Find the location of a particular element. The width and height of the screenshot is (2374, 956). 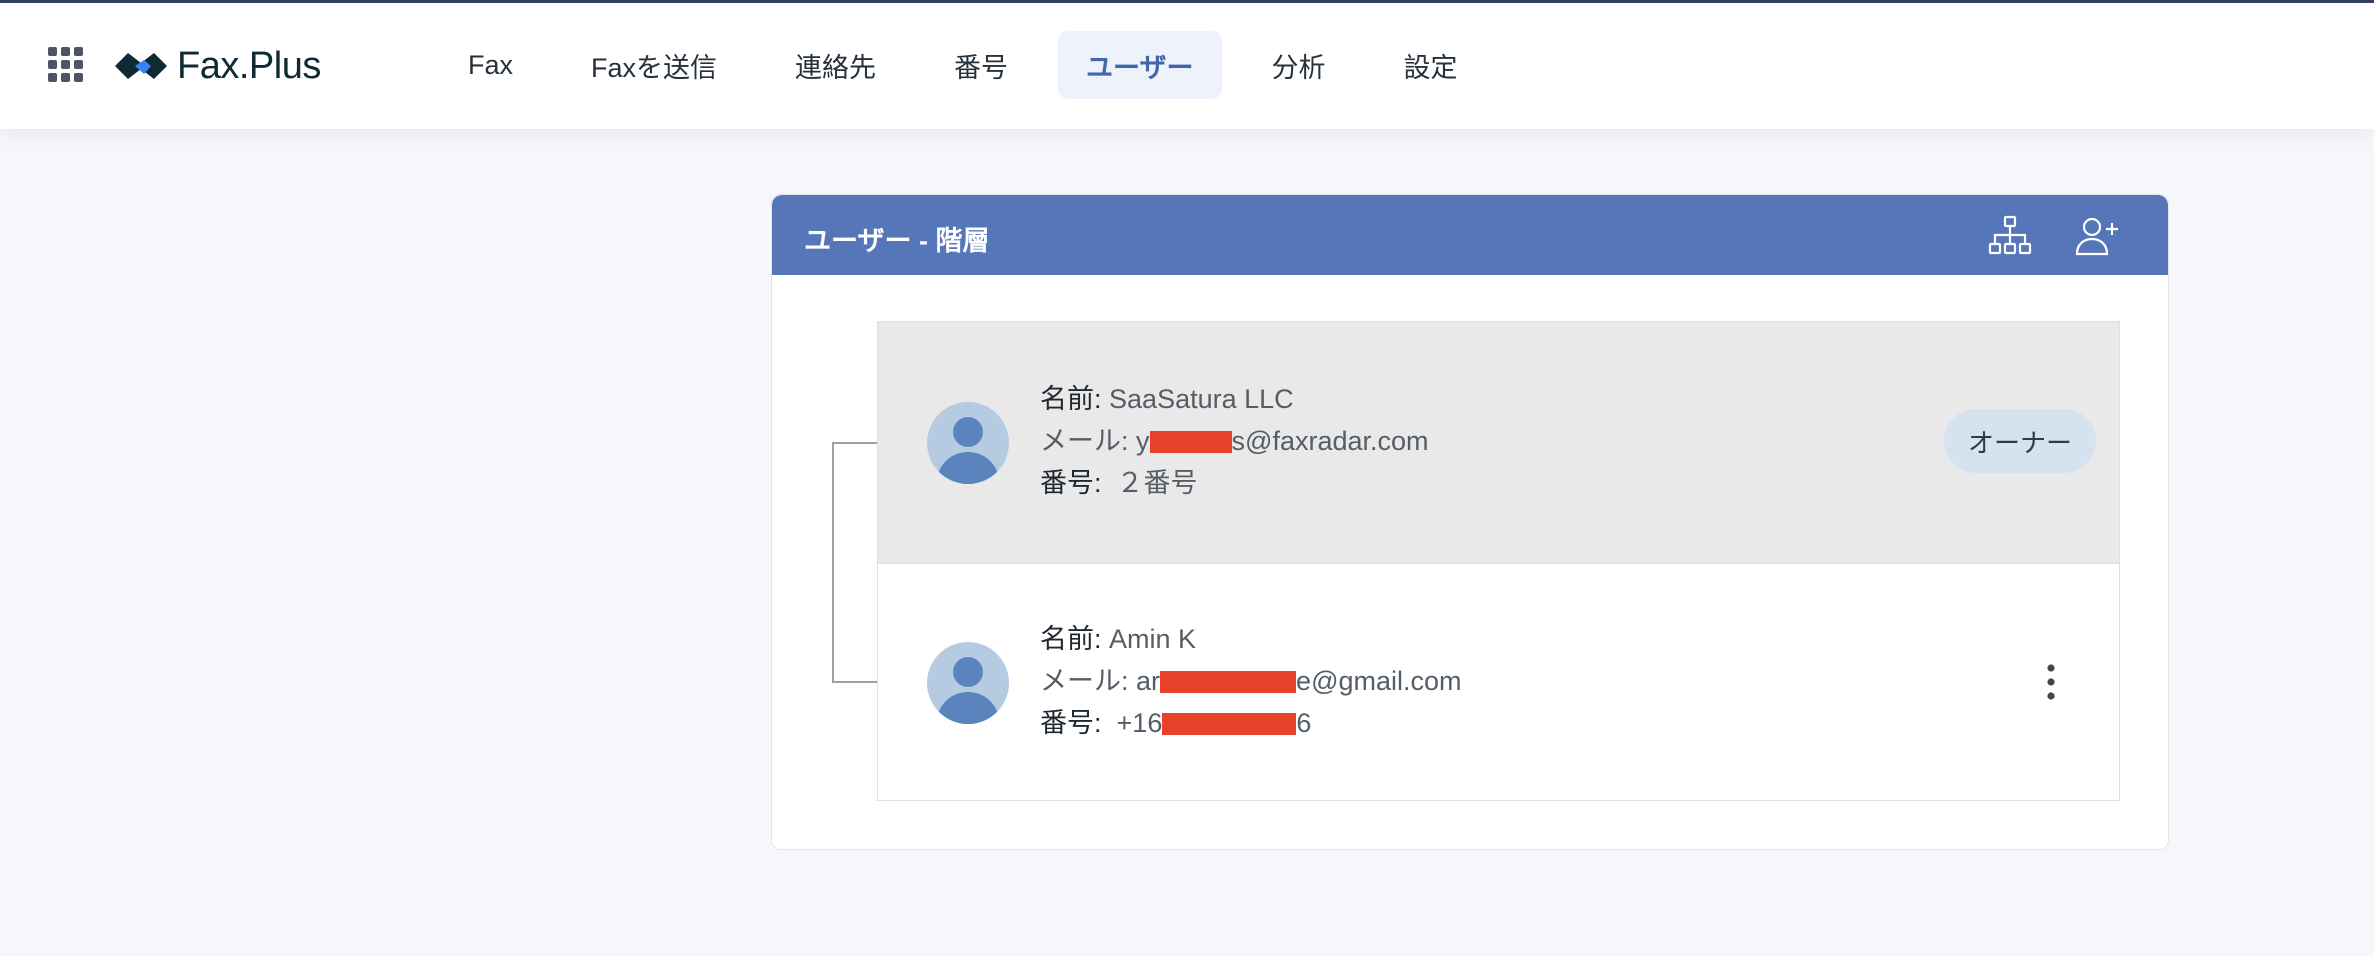

hierarchy-icon is located at coordinates (2010, 236).